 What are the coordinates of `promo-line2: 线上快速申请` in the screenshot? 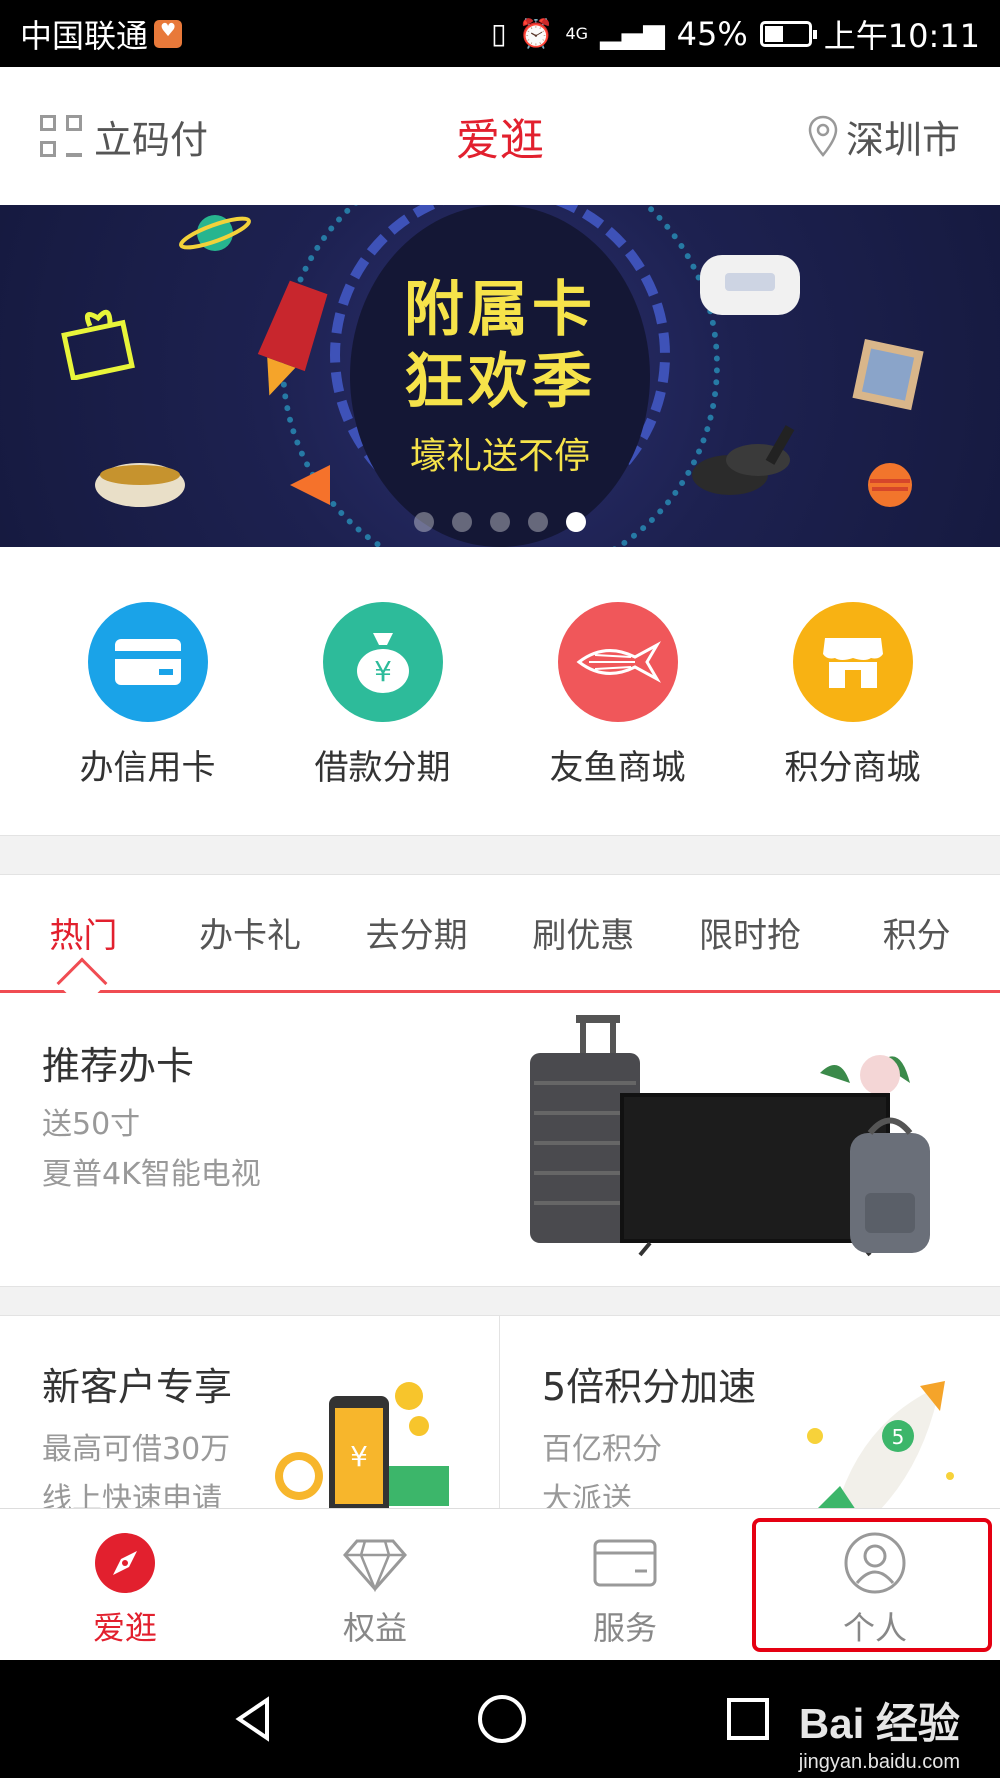 It's located at (132, 1495).